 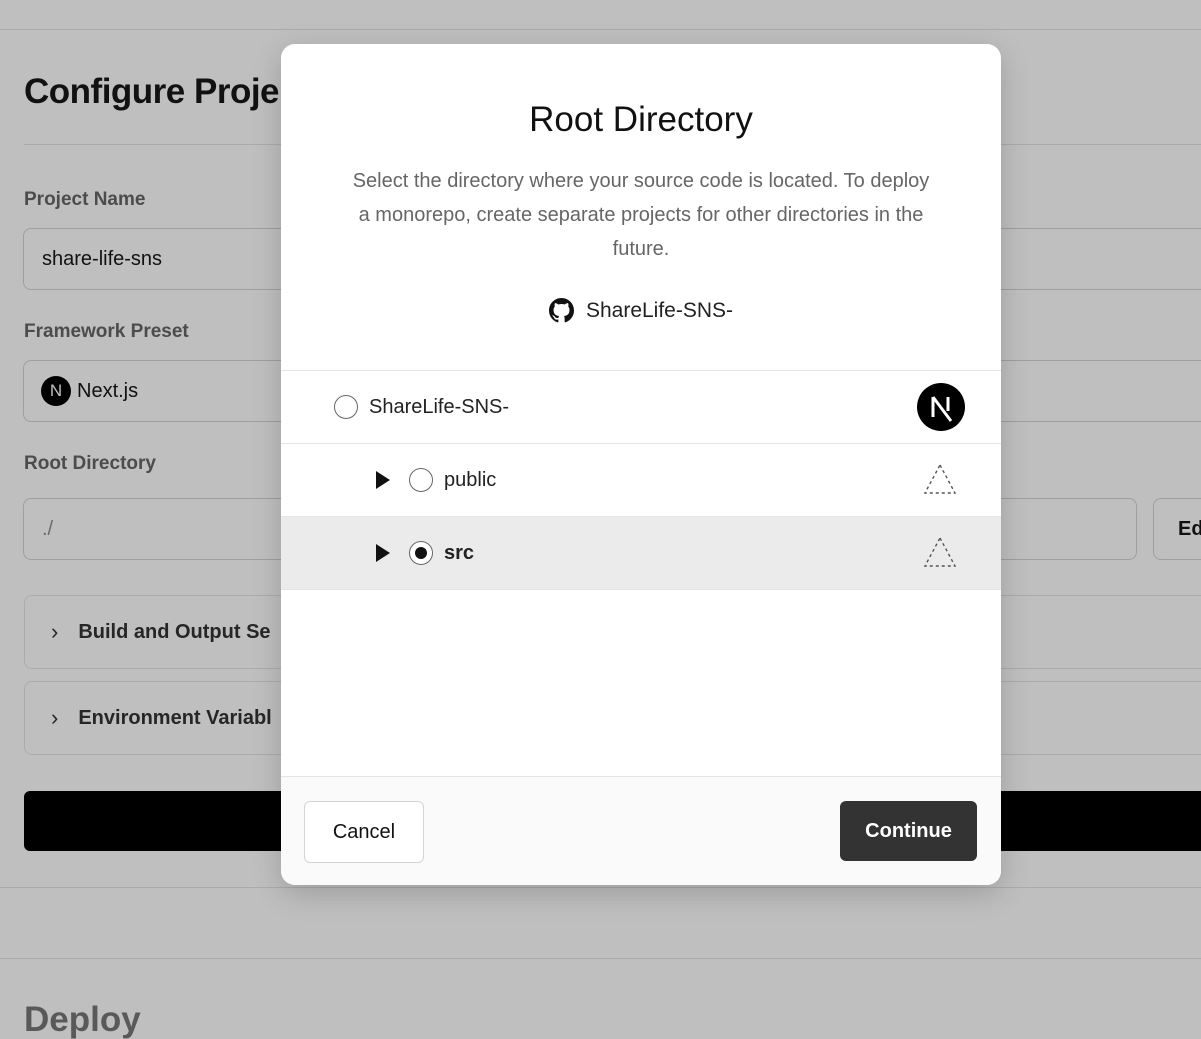 What do you see at coordinates (459, 553) in the screenshot?
I see `directory-label: src` at bounding box center [459, 553].